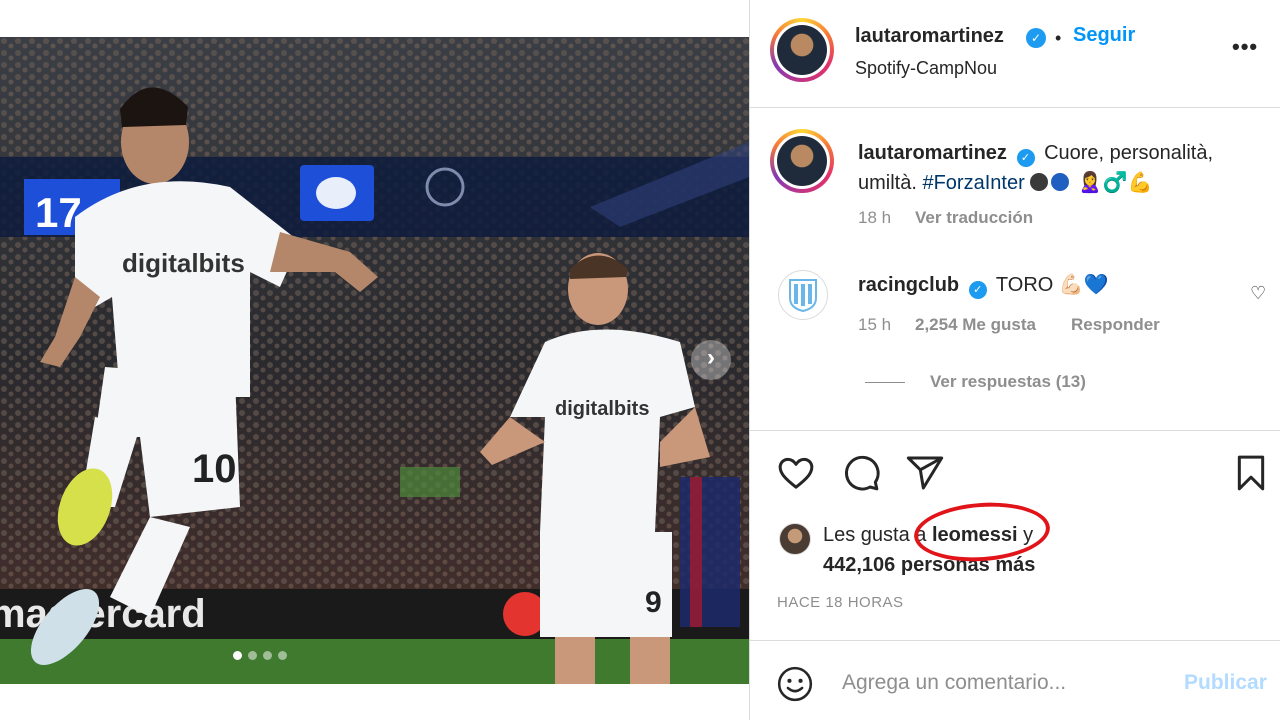 Image resolution: width=1280 pixels, height=720 pixels. Describe the element at coordinates (885, 382) in the screenshot. I see `replies-divider-line` at that location.